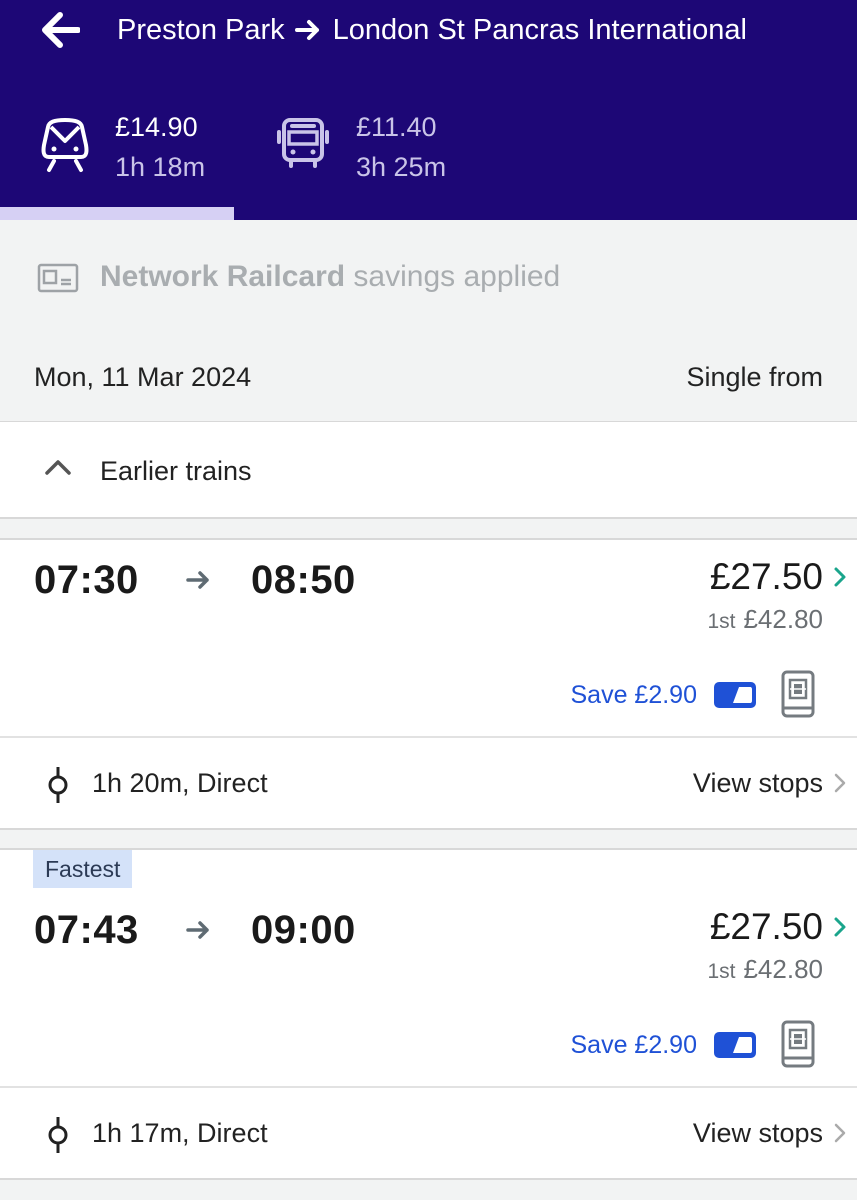 This screenshot has height=1200, width=857. What do you see at coordinates (428, 470) in the screenshot?
I see `earlier-trains-button: Earlier trains` at bounding box center [428, 470].